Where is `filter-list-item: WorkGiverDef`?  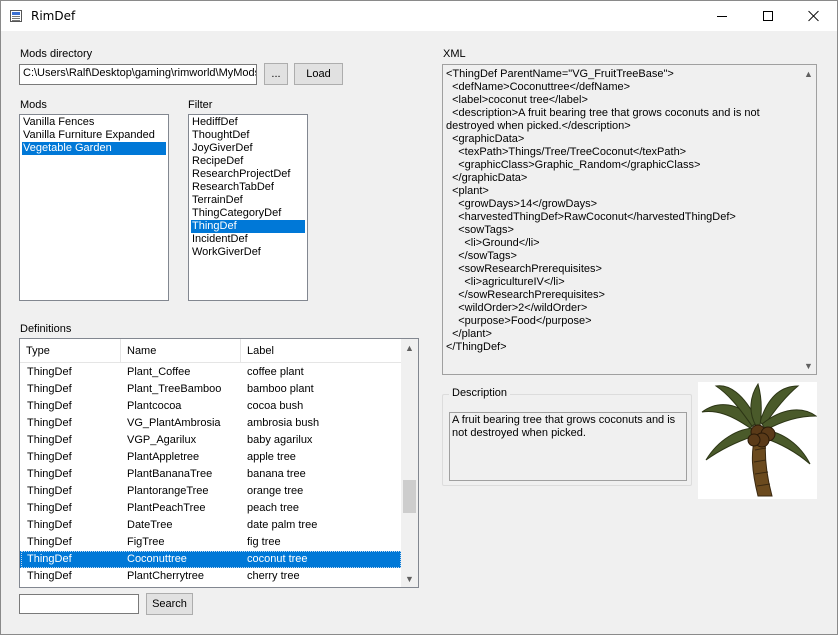 filter-list-item: WorkGiverDef is located at coordinates (248, 252).